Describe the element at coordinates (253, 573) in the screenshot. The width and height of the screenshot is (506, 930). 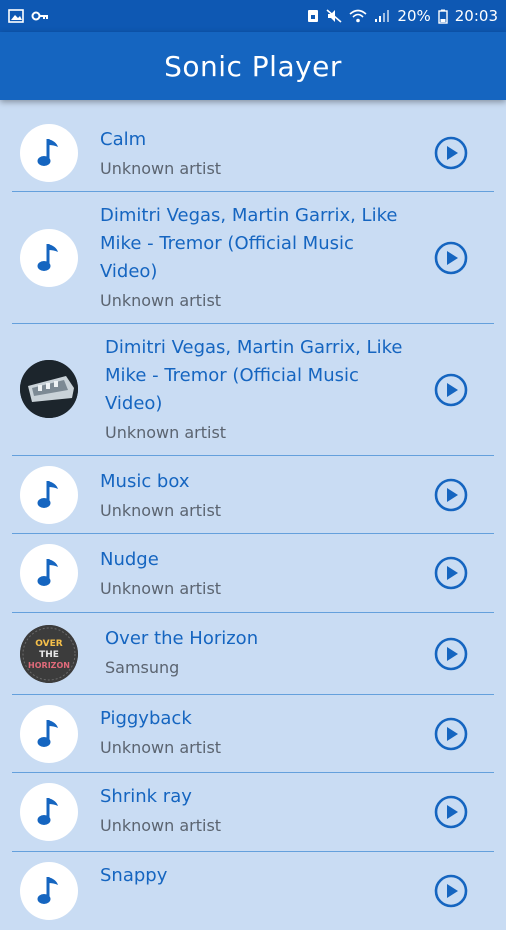
I see `song-row: Nudge Unknown artist` at that location.